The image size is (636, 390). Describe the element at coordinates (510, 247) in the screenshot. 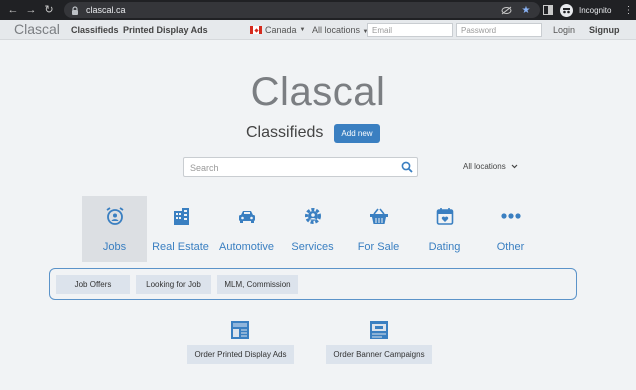

I see `category-label: Other` at that location.